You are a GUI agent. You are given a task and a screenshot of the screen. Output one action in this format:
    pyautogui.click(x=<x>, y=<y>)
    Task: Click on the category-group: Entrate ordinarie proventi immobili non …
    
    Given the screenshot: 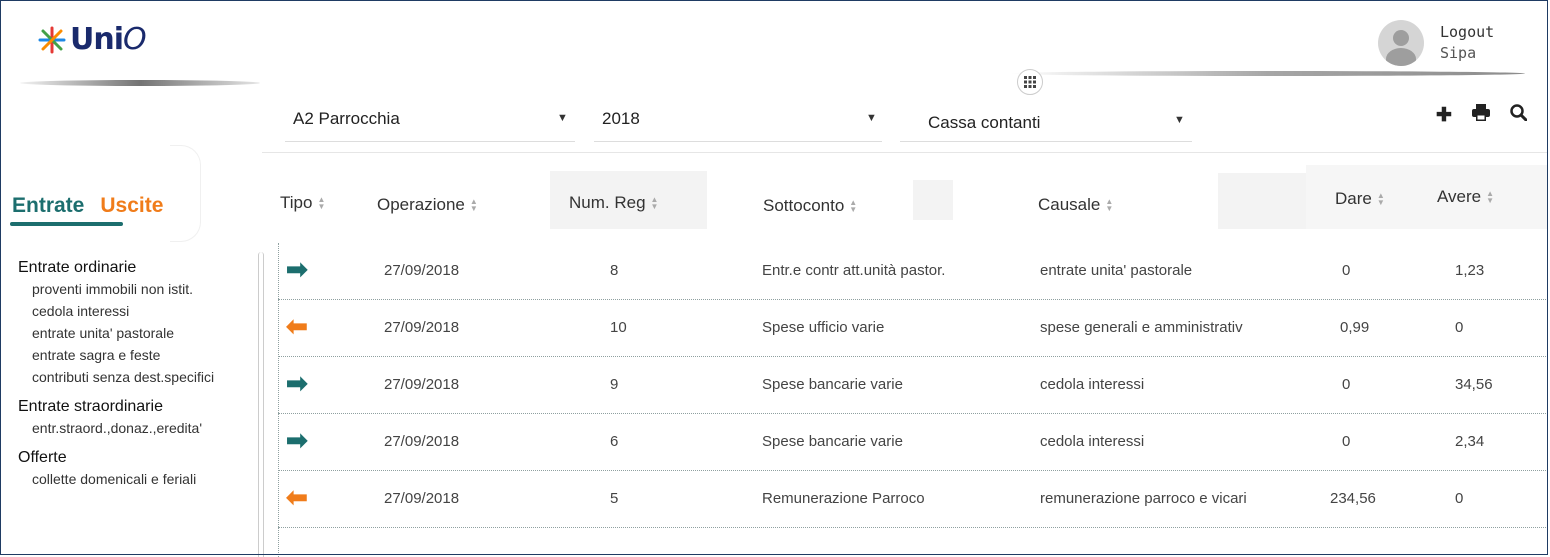 What is the action you would take?
    pyautogui.click(x=138, y=323)
    